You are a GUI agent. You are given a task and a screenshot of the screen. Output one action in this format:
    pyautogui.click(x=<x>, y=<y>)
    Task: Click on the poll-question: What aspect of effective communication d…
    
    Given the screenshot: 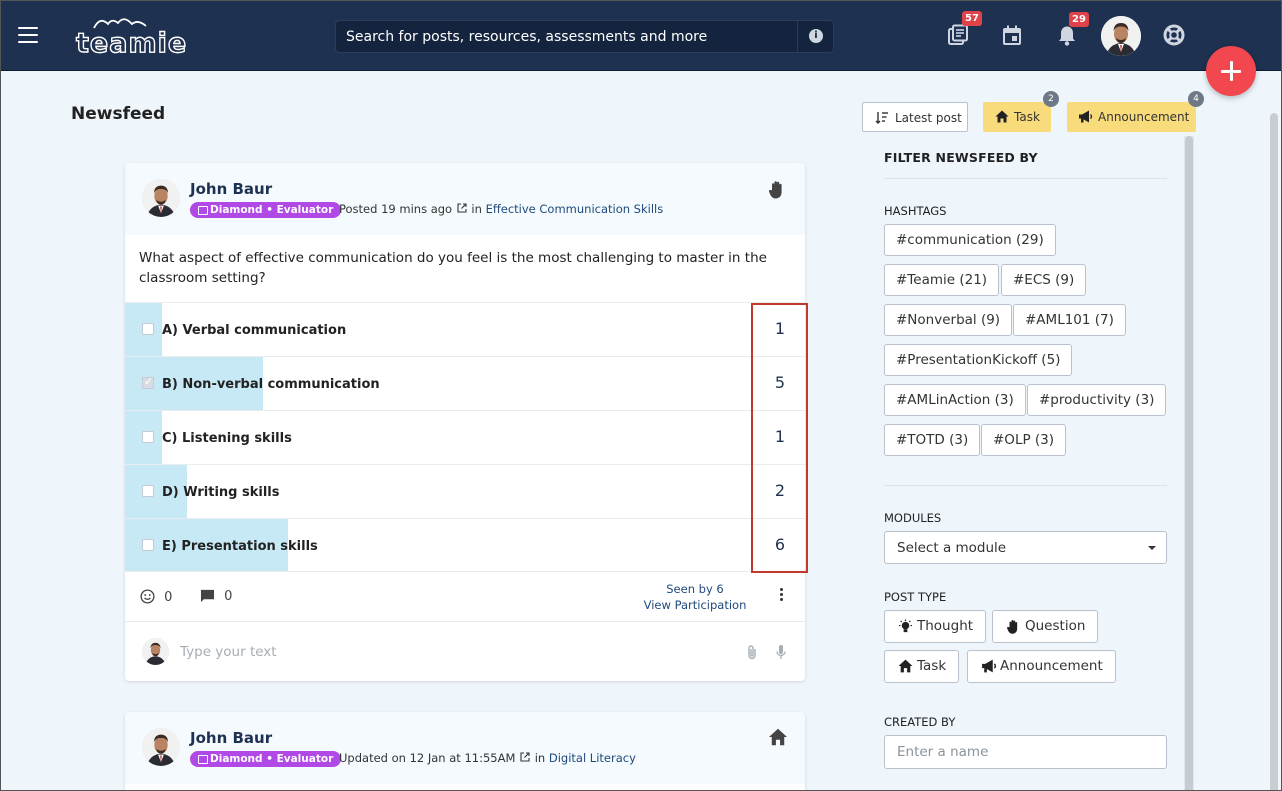 What is the action you would take?
    pyautogui.click(x=453, y=268)
    